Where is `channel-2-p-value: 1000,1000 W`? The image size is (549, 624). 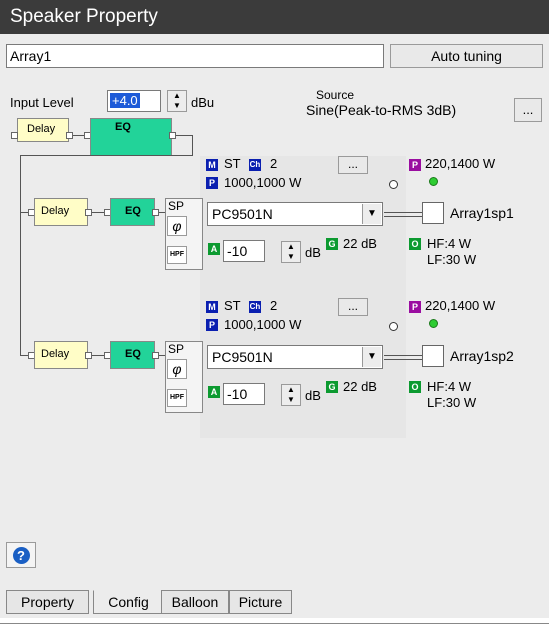 channel-2-p-value: 1000,1000 W is located at coordinates (263, 324).